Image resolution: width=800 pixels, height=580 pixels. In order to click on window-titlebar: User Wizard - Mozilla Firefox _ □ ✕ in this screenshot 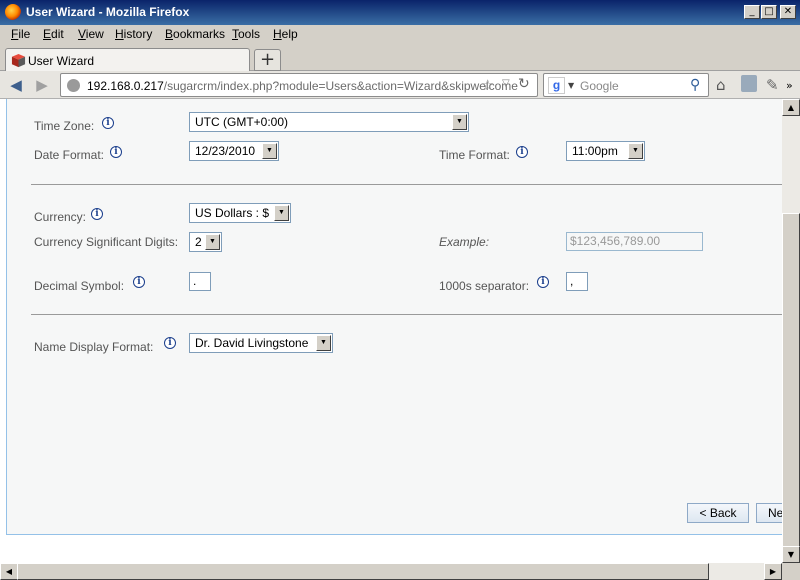, I will do `click(400, 12)`.